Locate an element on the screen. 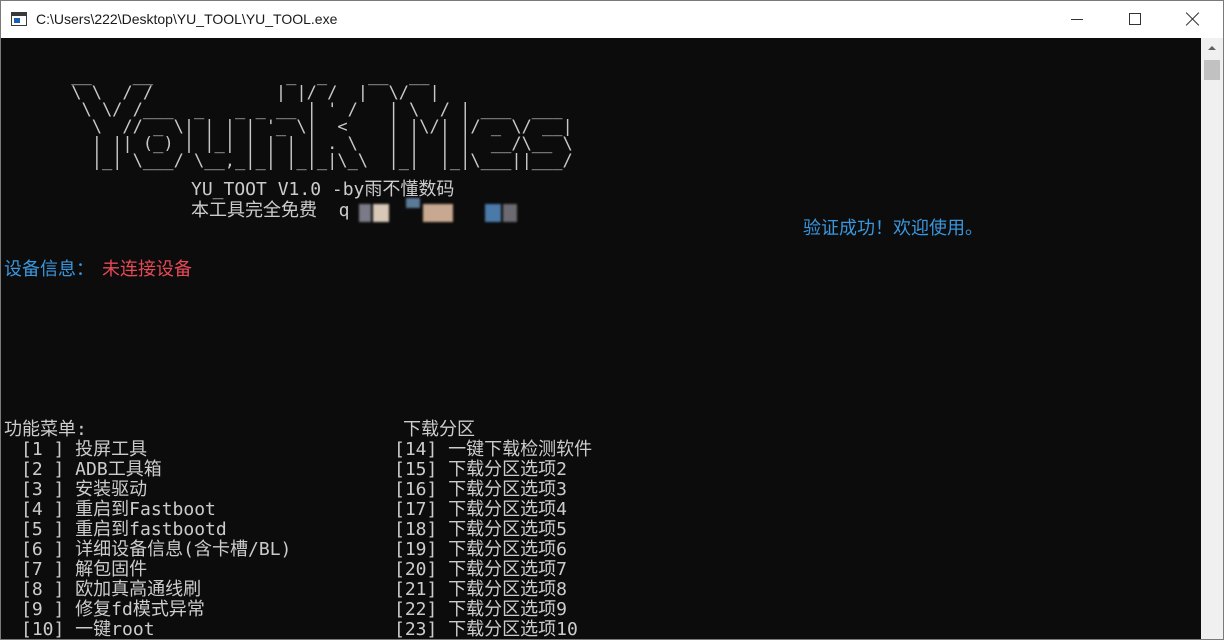 The width and height of the screenshot is (1224, 640). vertical-scrollbar is located at coordinates (1212, 338).